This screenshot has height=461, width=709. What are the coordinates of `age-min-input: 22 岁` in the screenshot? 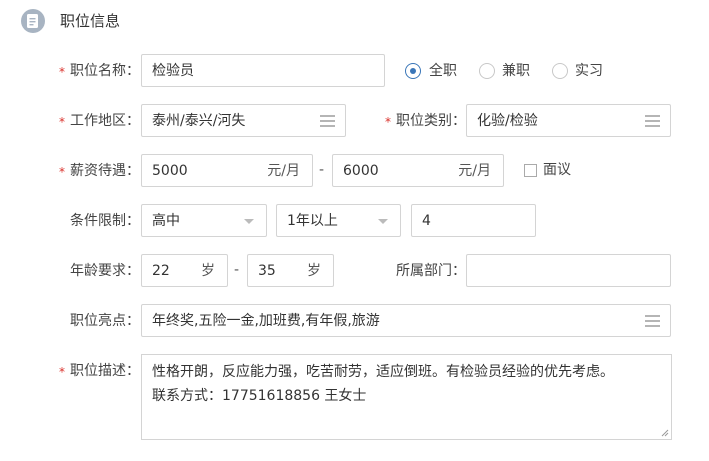 It's located at (184, 270).